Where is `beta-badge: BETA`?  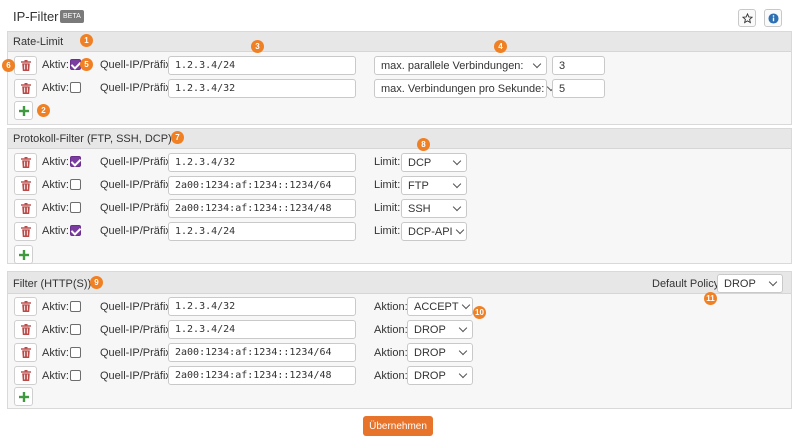
beta-badge: BETA is located at coordinates (72, 16).